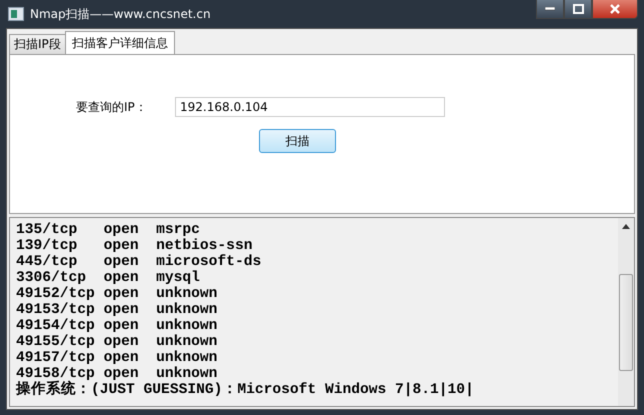 This screenshot has height=415, width=644. What do you see at coordinates (108, 278) in the screenshot?
I see `output-line: 3306/tcp open mysql` at bounding box center [108, 278].